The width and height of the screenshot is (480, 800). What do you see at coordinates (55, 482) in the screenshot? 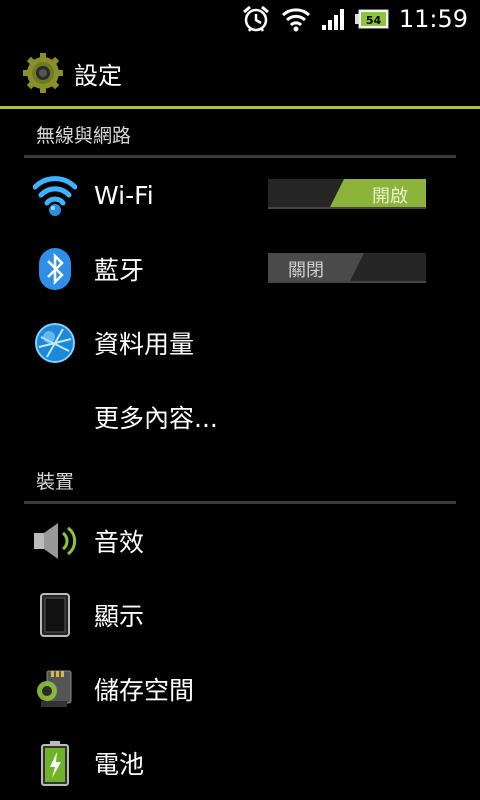
I see `section-header-label: 裝置` at bounding box center [55, 482].